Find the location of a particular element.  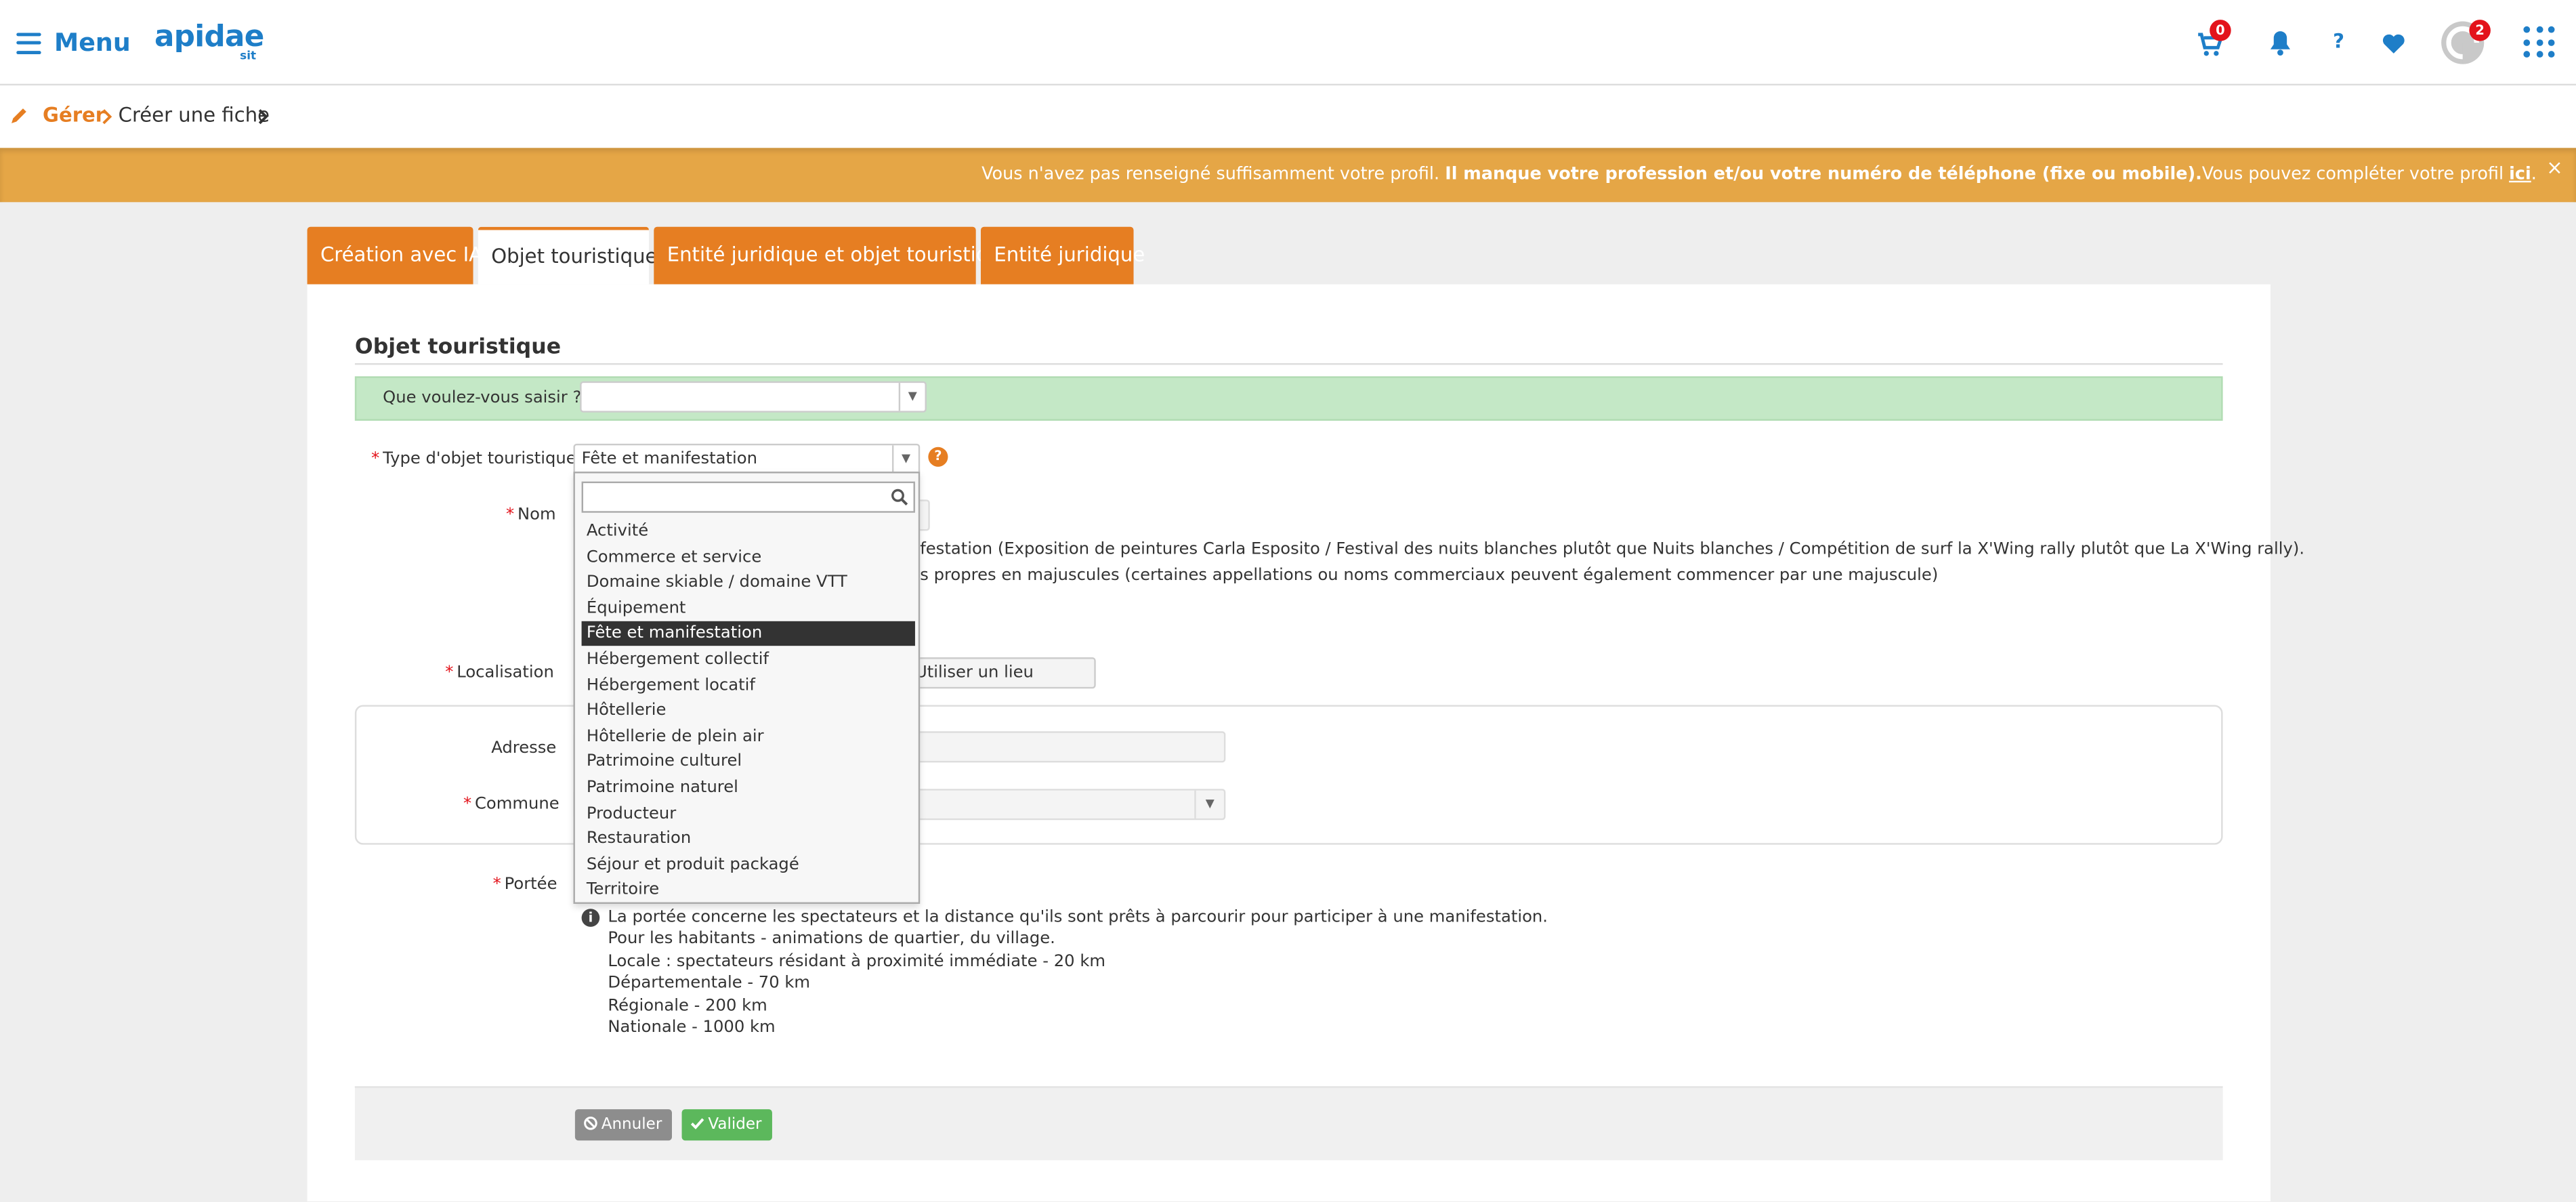

breadcrumb: Gérer Créer une fiche is located at coordinates (1288, 116).